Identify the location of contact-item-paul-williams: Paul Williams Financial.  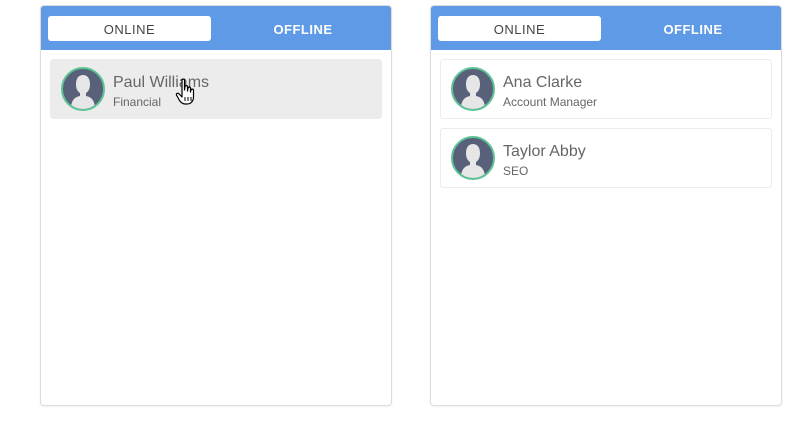
(216, 89).